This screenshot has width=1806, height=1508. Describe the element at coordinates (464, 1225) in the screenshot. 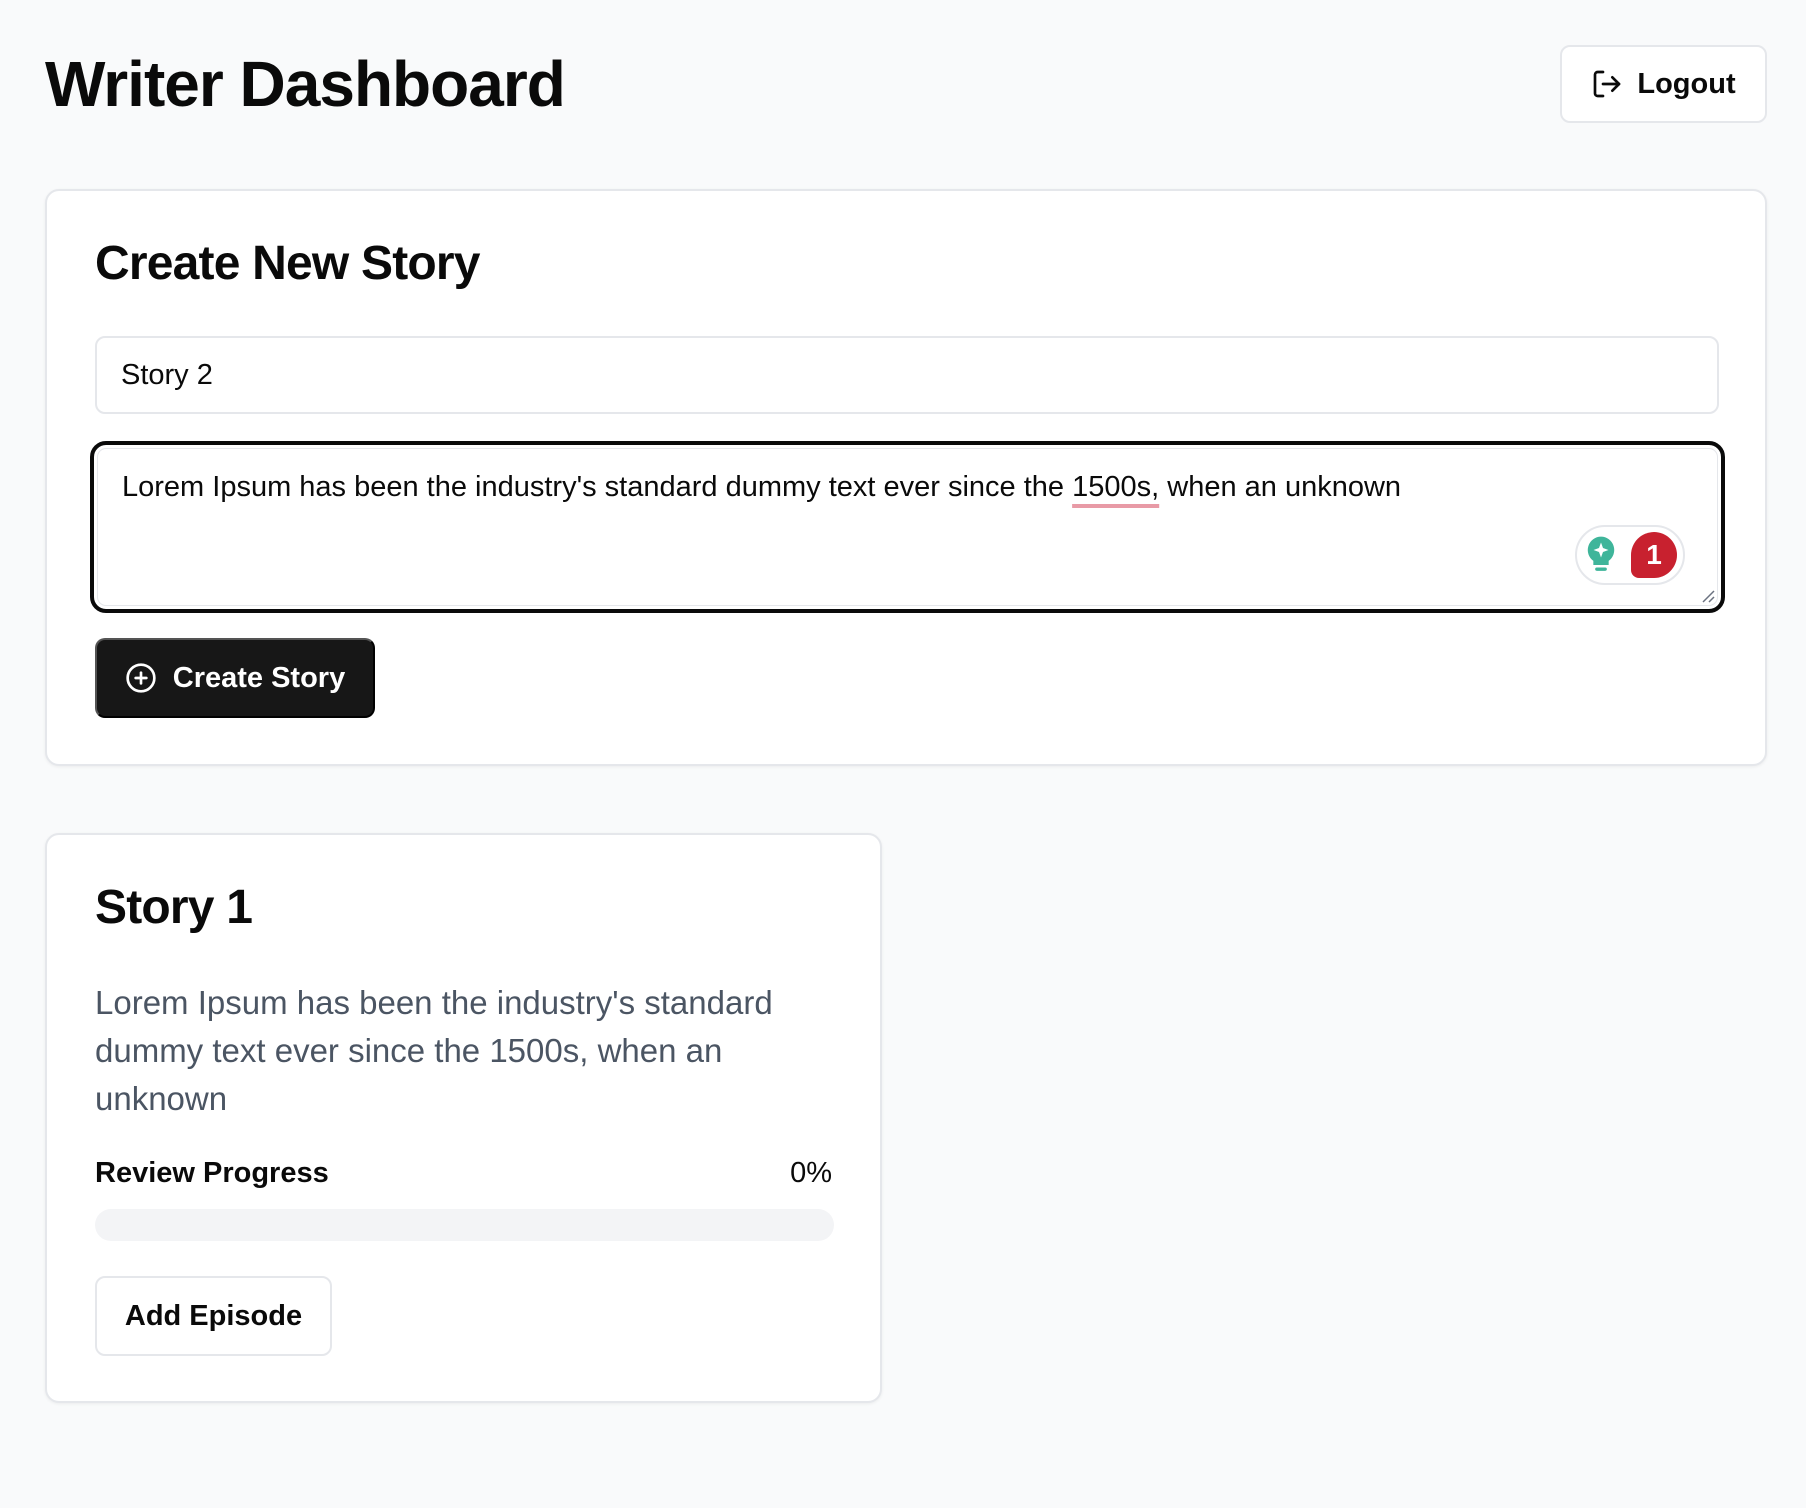

I see `review-progress-bar` at that location.